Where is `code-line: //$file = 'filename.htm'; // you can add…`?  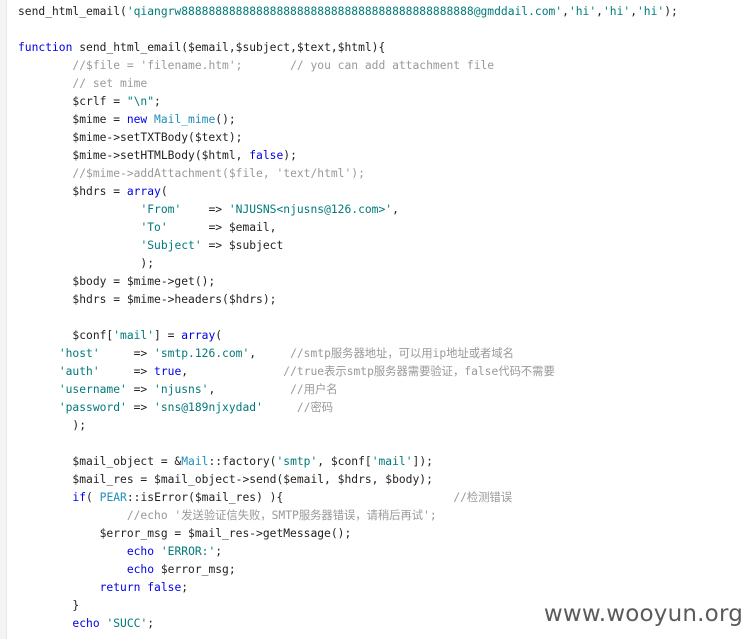
code-line: //$file = 'filename.htm'; // you can add… is located at coordinates (385, 66).